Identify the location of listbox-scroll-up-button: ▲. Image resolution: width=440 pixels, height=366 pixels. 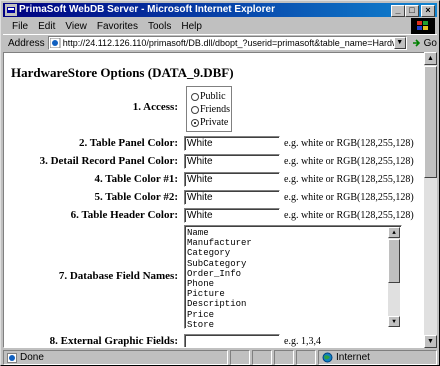
(394, 232).